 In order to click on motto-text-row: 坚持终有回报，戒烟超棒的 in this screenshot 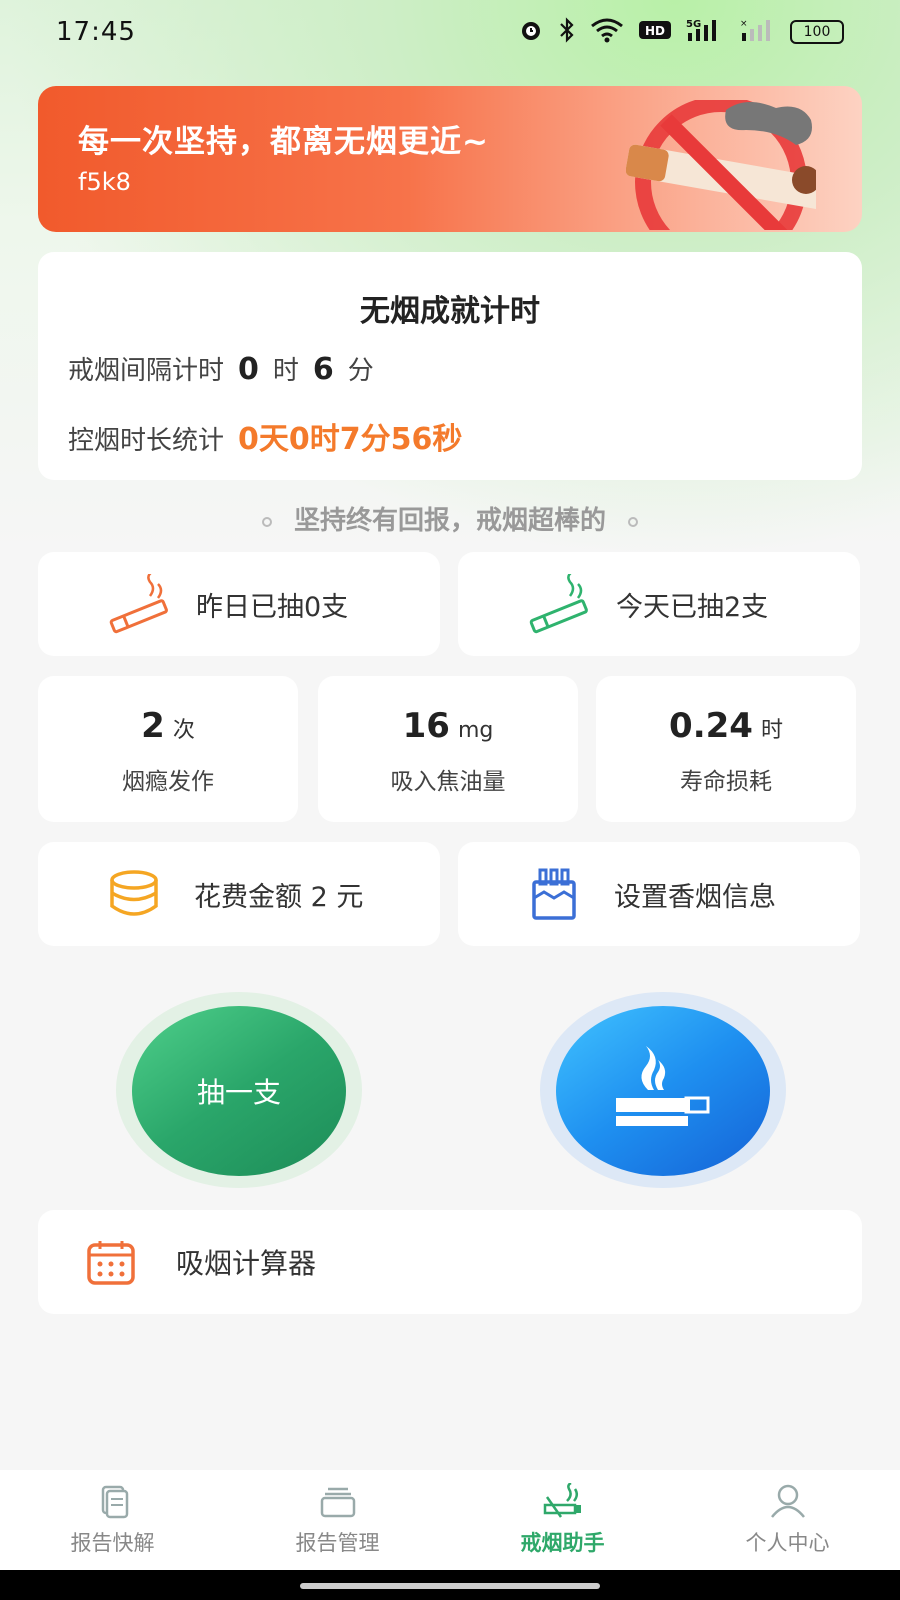, I will do `click(450, 518)`.